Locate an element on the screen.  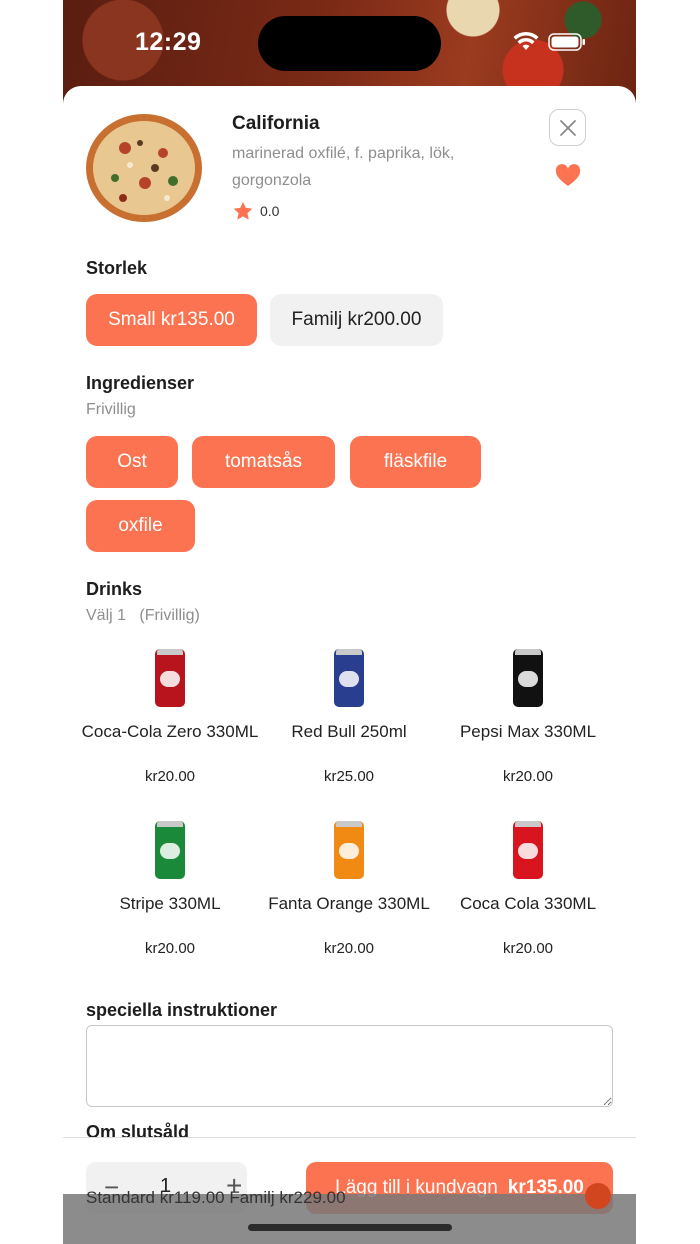
dynamic-island is located at coordinates (349, 43).